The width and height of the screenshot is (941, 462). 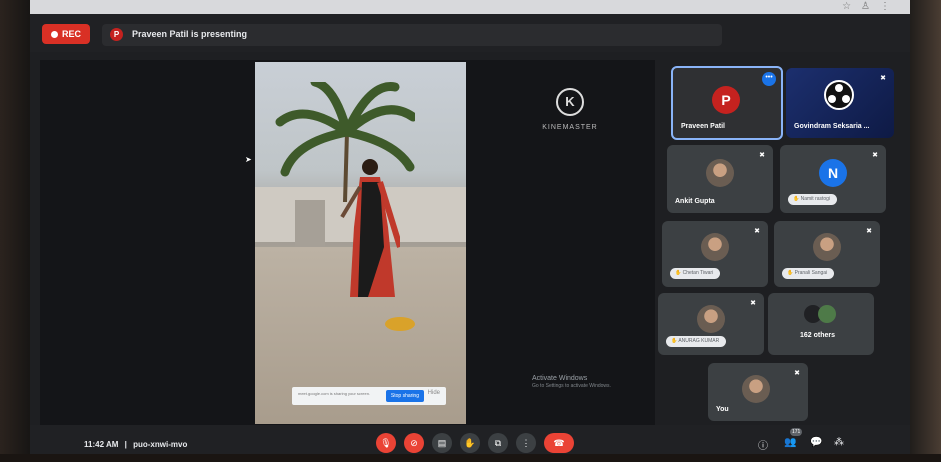 I want to click on obs-logo-icon, so click(x=839, y=95).